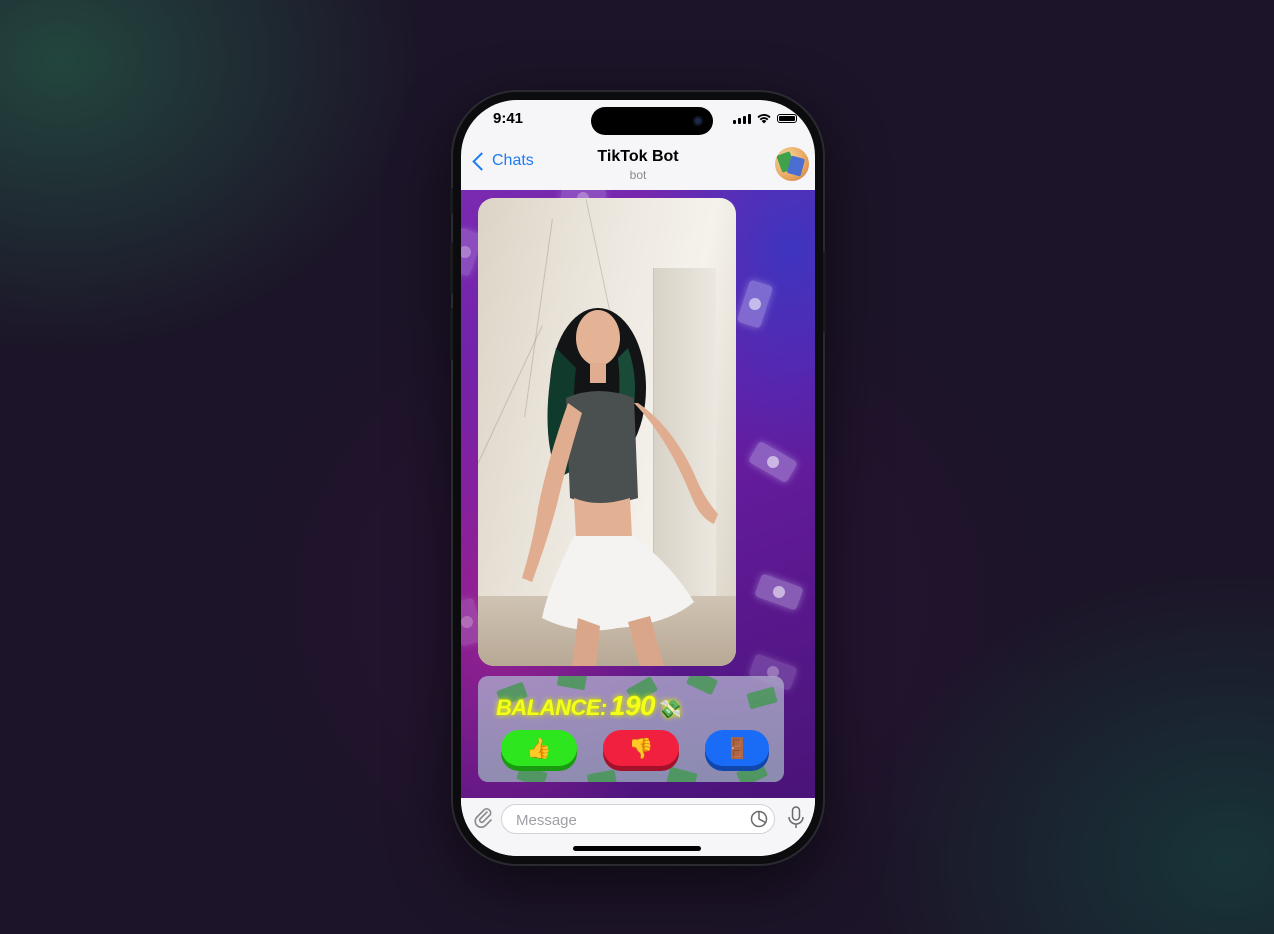 The image size is (1274, 934). I want to click on wifi-icon, so click(764, 119).